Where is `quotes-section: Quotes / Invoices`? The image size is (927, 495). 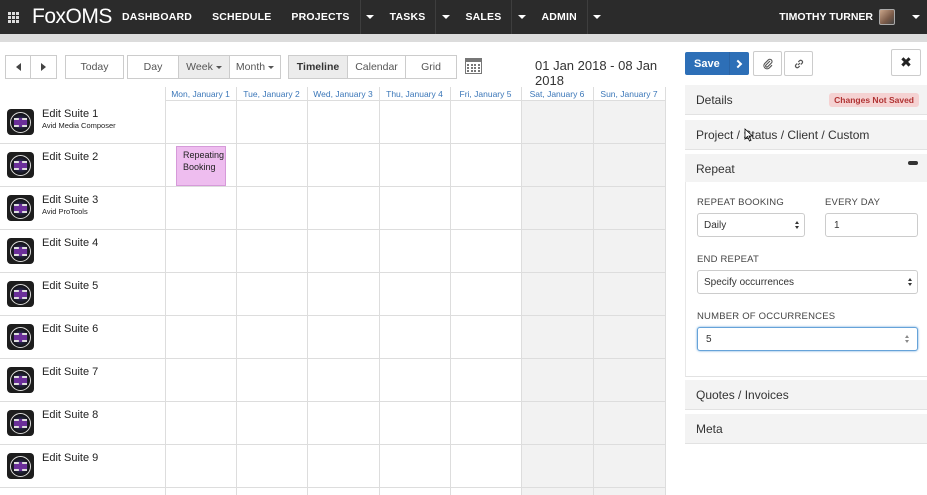 quotes-section: Quotes / Invoices is located at coordinates (806, 395).